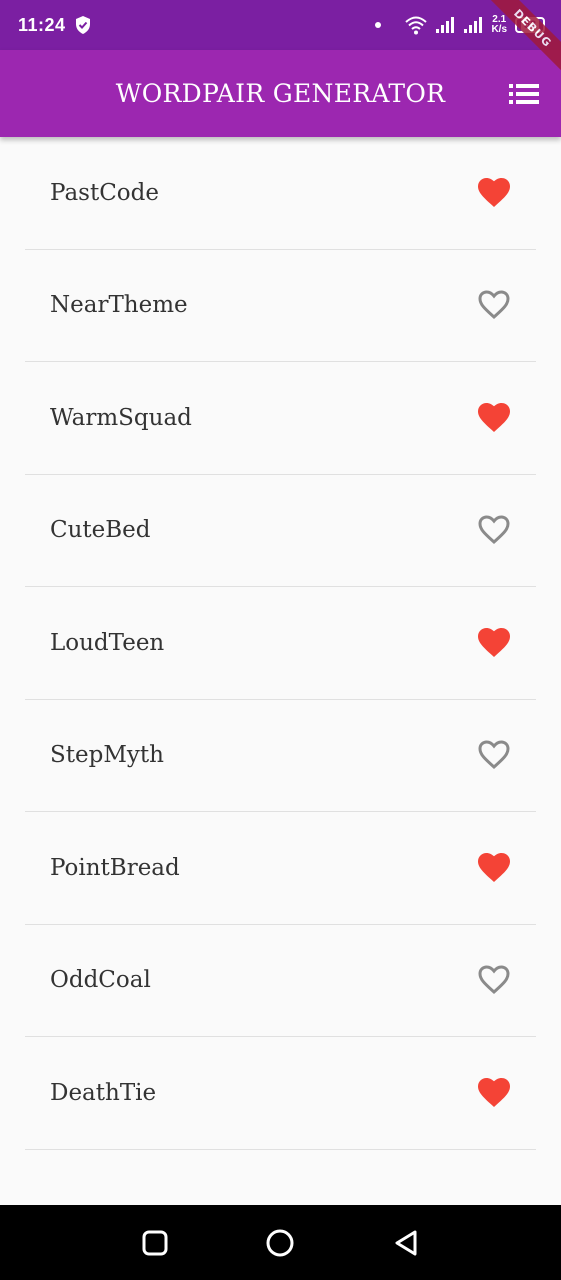 The height and width of the screenshot is (1280, 561). I want to click on list-item: NearTheme, so click(280, 306).